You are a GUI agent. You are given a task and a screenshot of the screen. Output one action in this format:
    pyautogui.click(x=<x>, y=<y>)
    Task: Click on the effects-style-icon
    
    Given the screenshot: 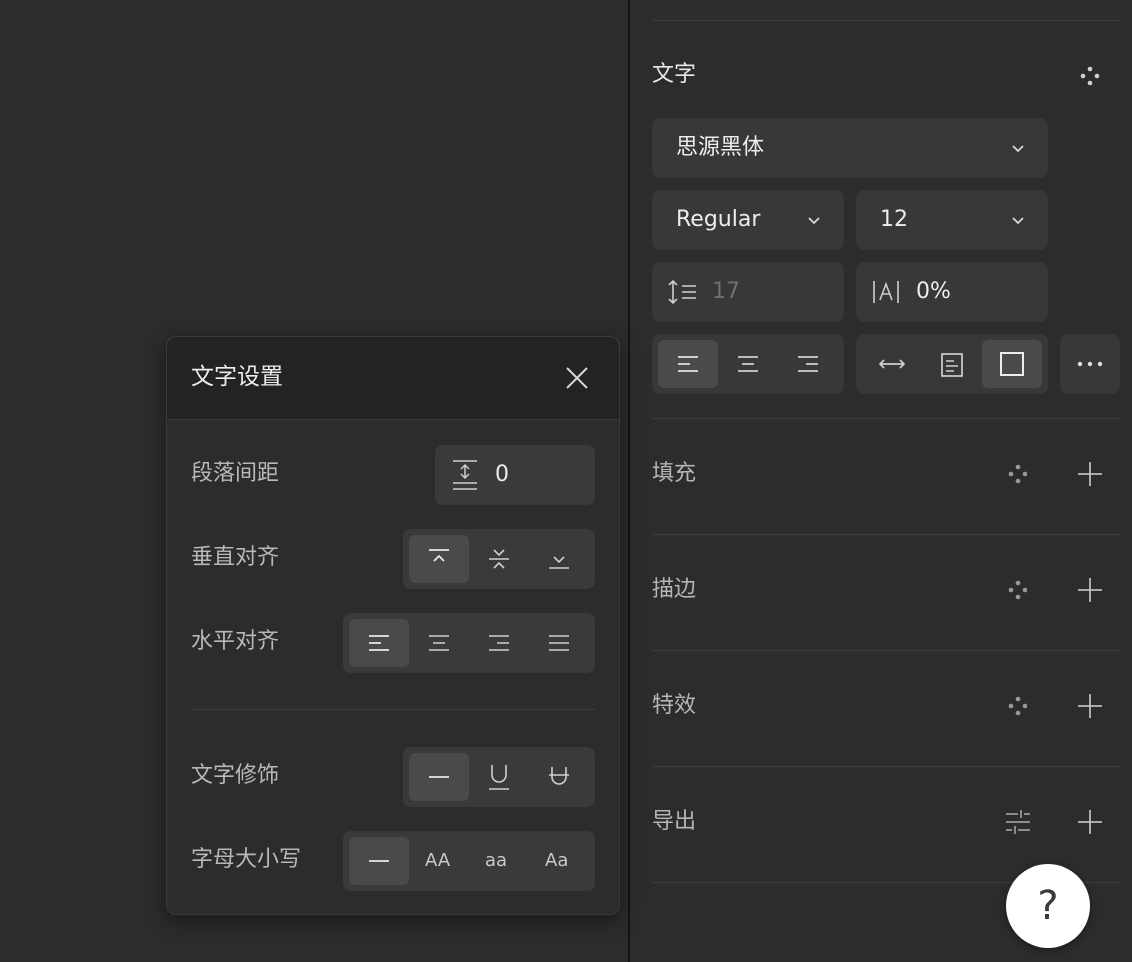 What is the action you would take?
    pyautogui.click(x=1018, y=706)
    